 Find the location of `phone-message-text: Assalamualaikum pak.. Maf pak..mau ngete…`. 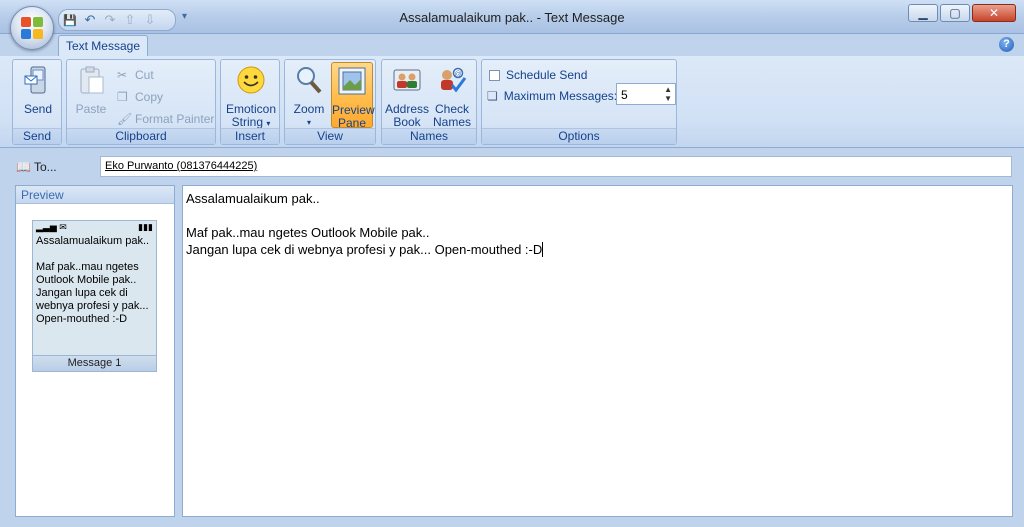

phone-message-text: Assalamualaikum pak.. Maf pak..mau ngete… is located at coordinates (93, 280).